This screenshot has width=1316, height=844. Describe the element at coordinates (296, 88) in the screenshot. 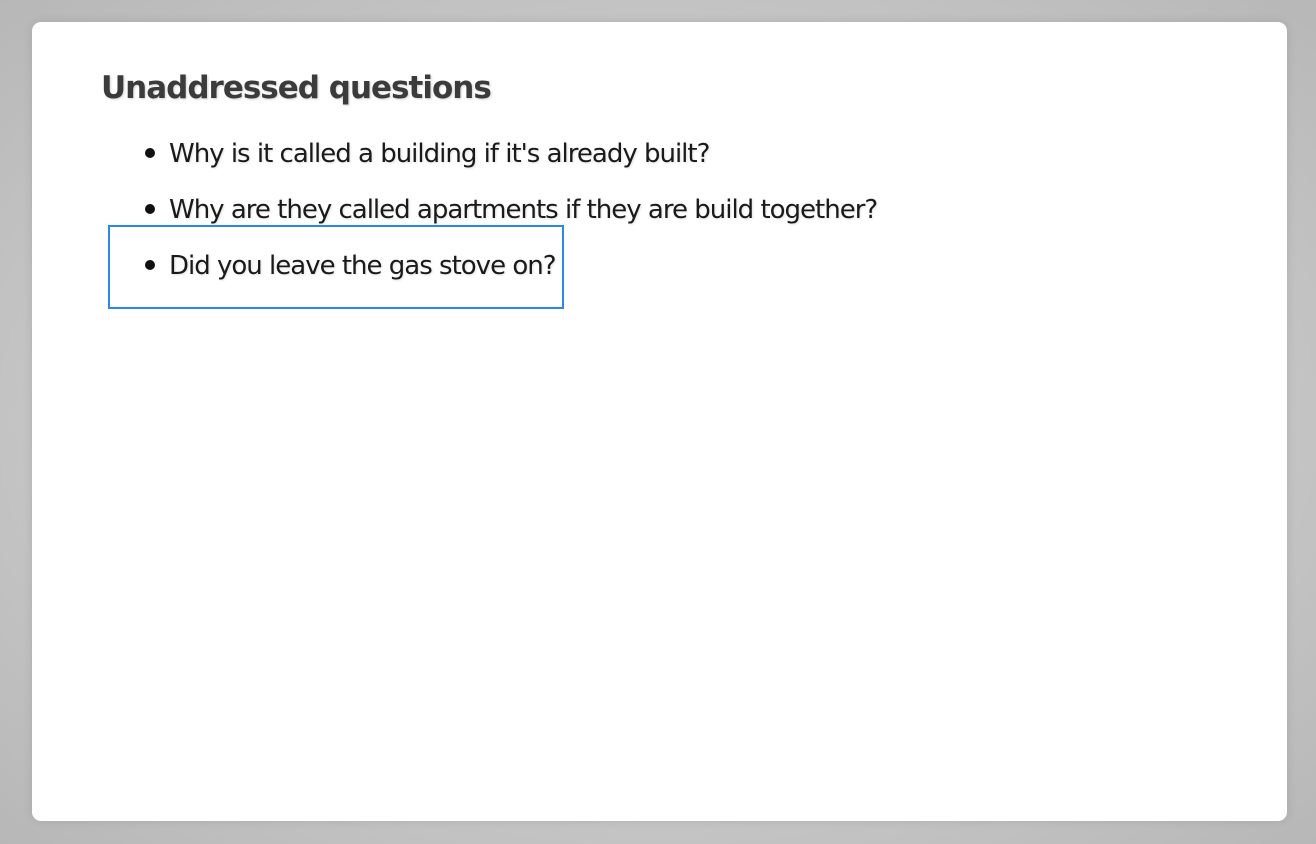

I see `slide-title: Unaddressed questions` at that location.